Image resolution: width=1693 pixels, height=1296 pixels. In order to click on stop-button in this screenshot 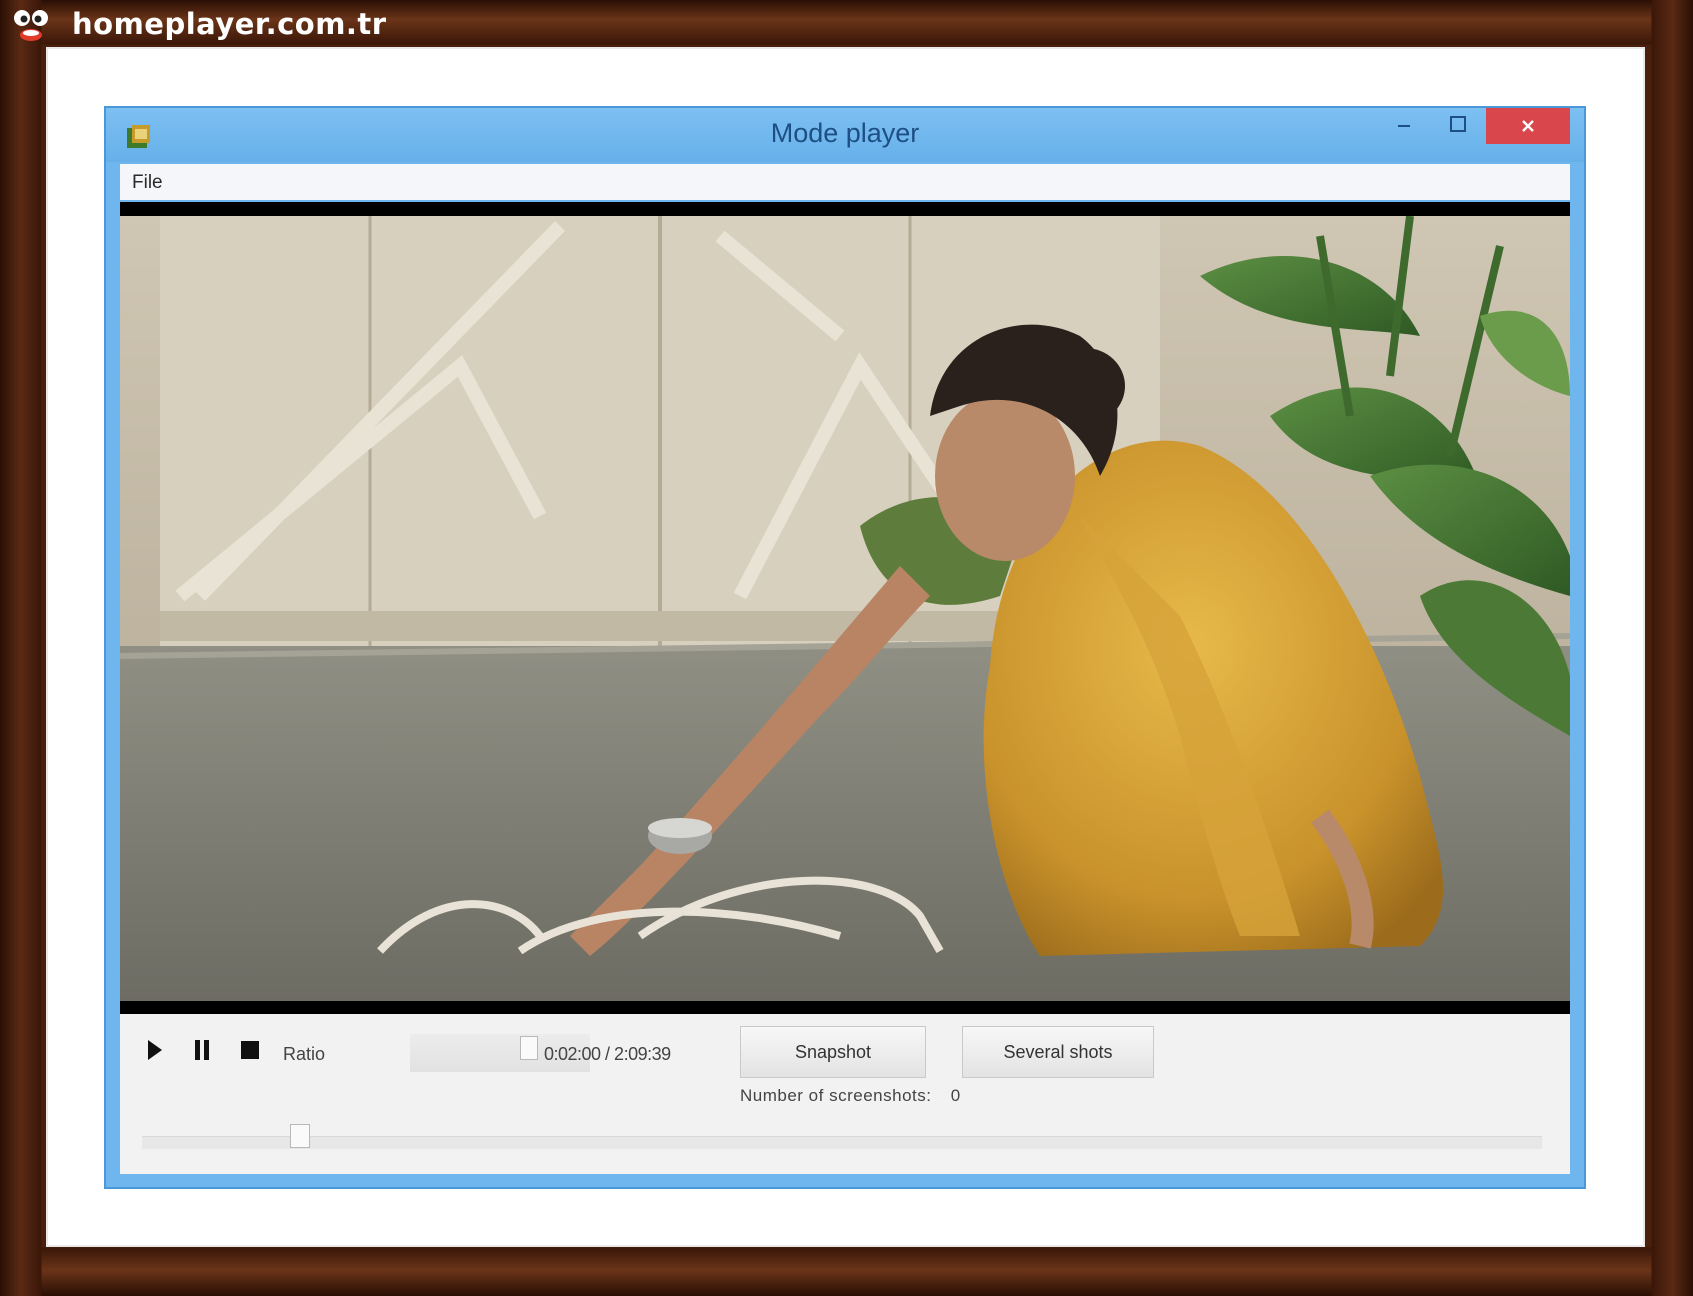, I will do `click(250, 1050)`.